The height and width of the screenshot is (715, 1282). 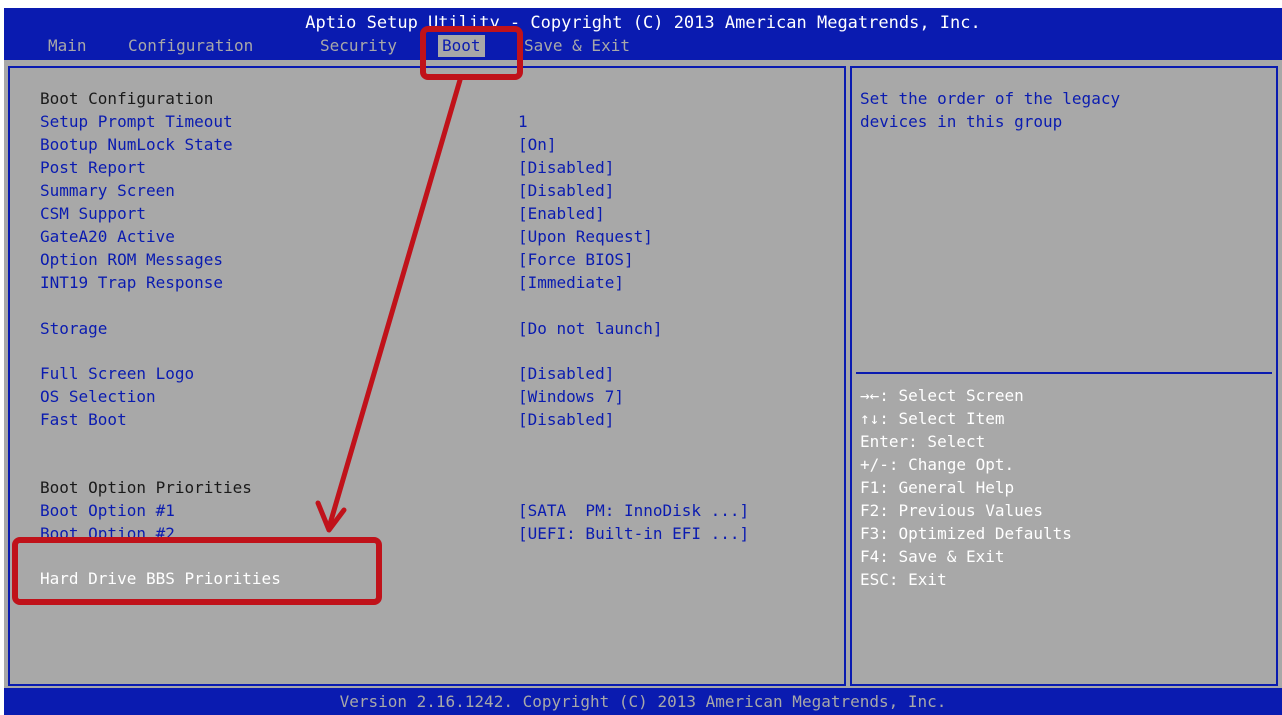 I want to click on tab-main: Main, so click(x=67, y=46).